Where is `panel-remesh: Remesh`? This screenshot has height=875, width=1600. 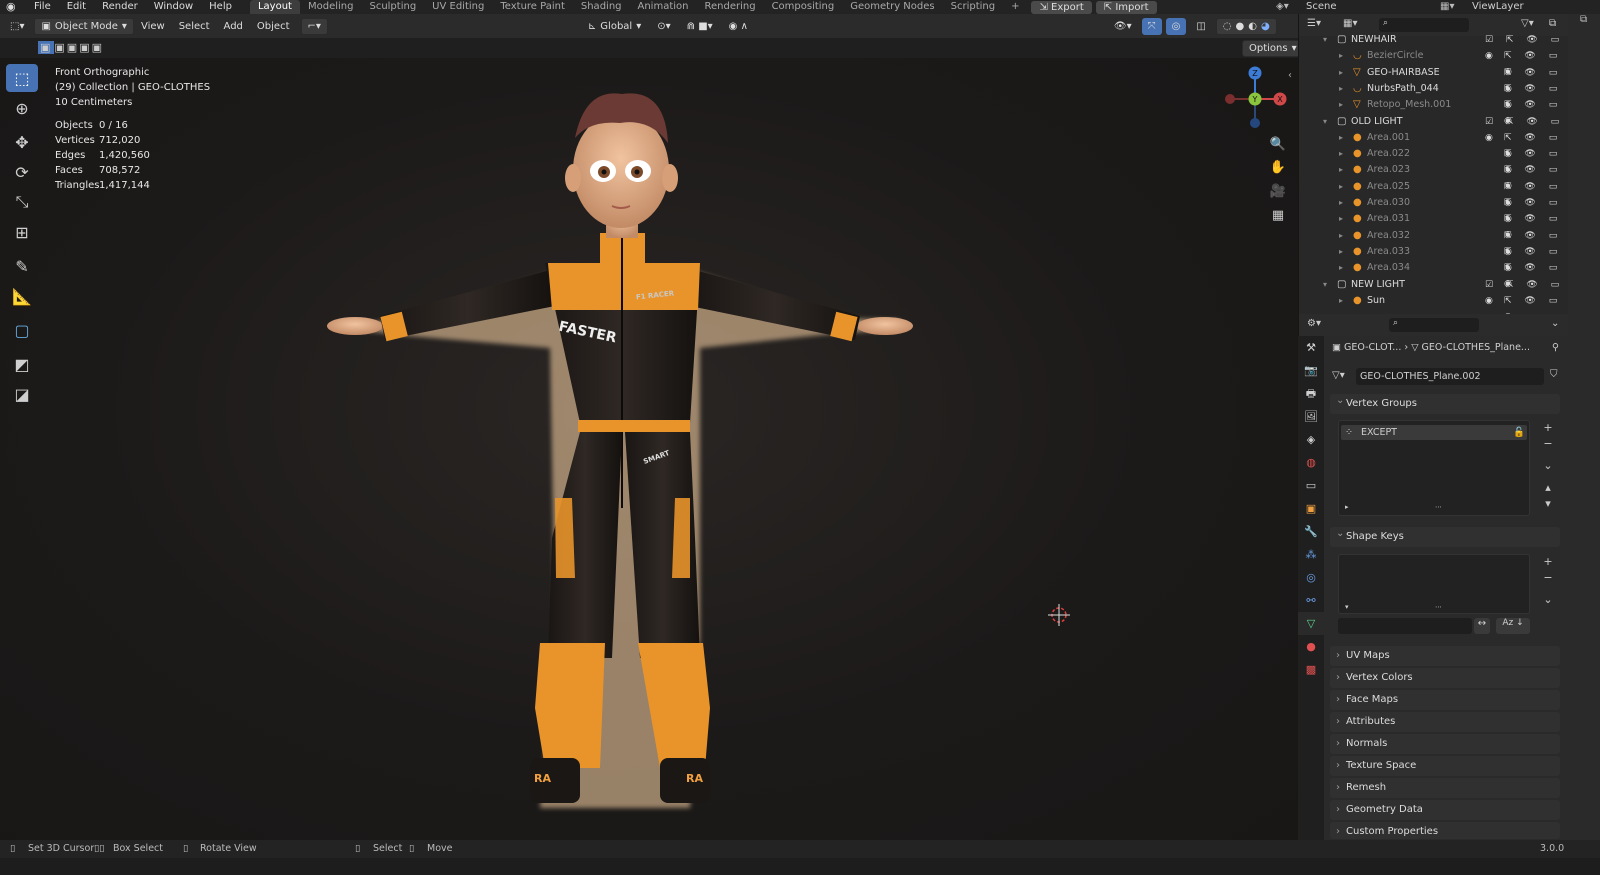
panel-remesh: Remesh is located at coordinates (1445, 788).